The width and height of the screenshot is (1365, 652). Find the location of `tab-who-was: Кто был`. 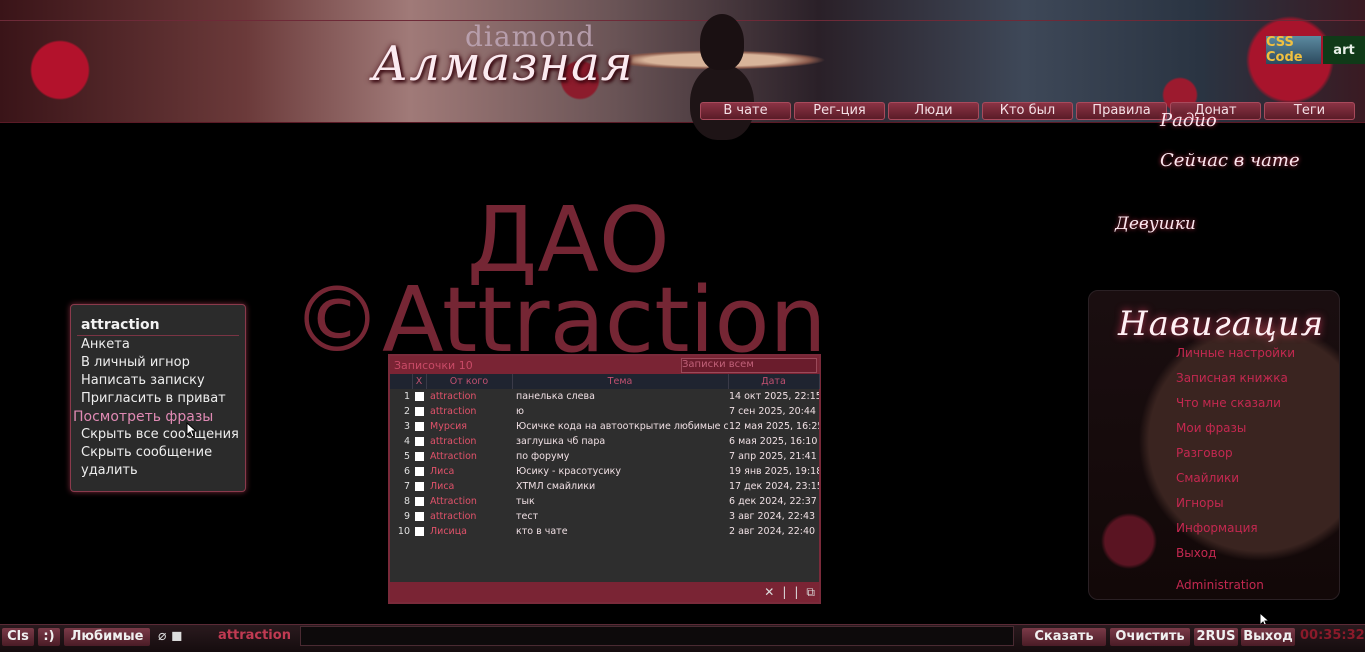

tab-who-was: Кто был is located at coordinates (1027, 111).